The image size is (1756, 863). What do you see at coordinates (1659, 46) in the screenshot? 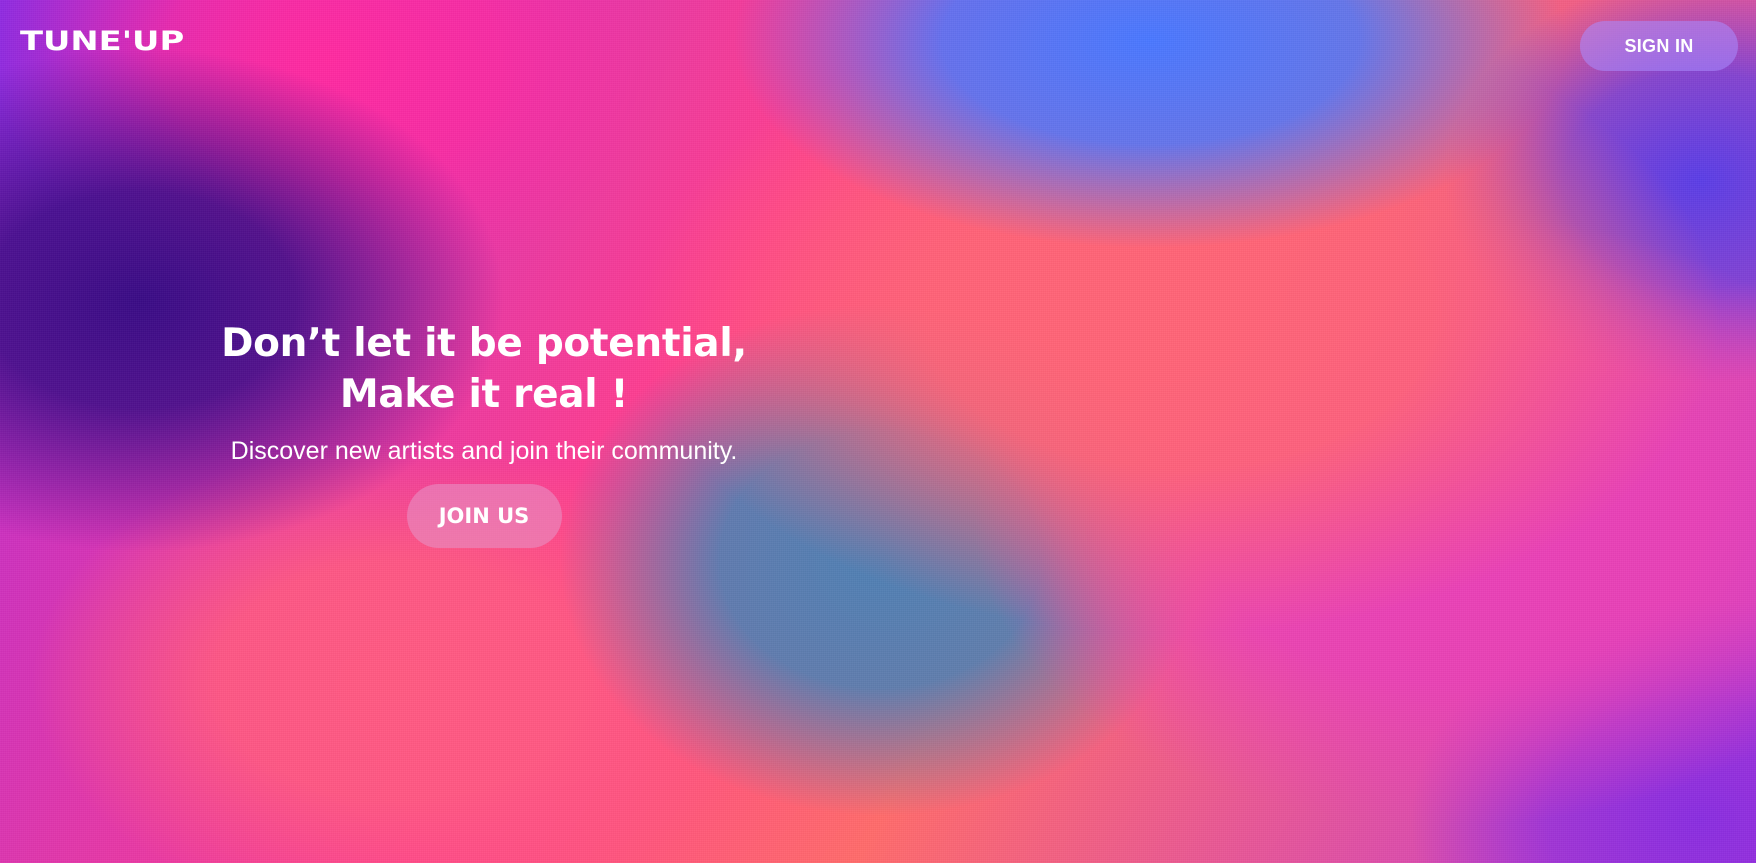
I see `sign-in-button: SIGN IN` at bounding box center [1659, 46].